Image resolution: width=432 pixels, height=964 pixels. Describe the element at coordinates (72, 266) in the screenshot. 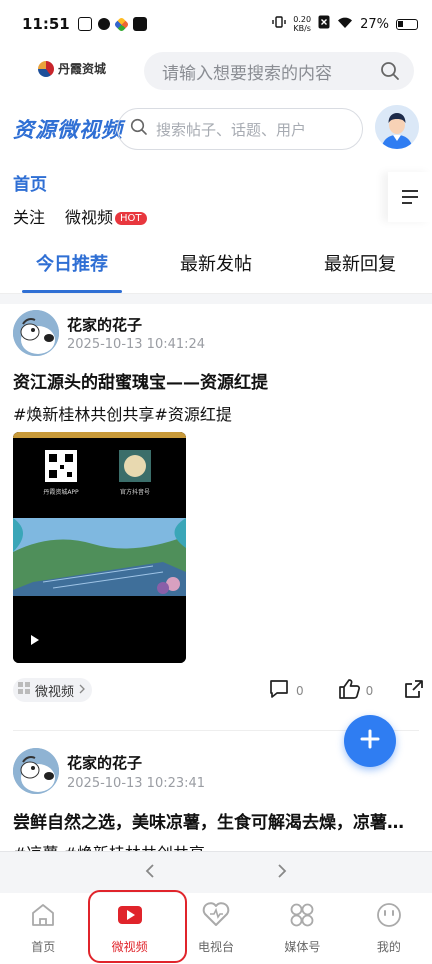

I see `tab-today-recommend: 今日推荐` at that location.